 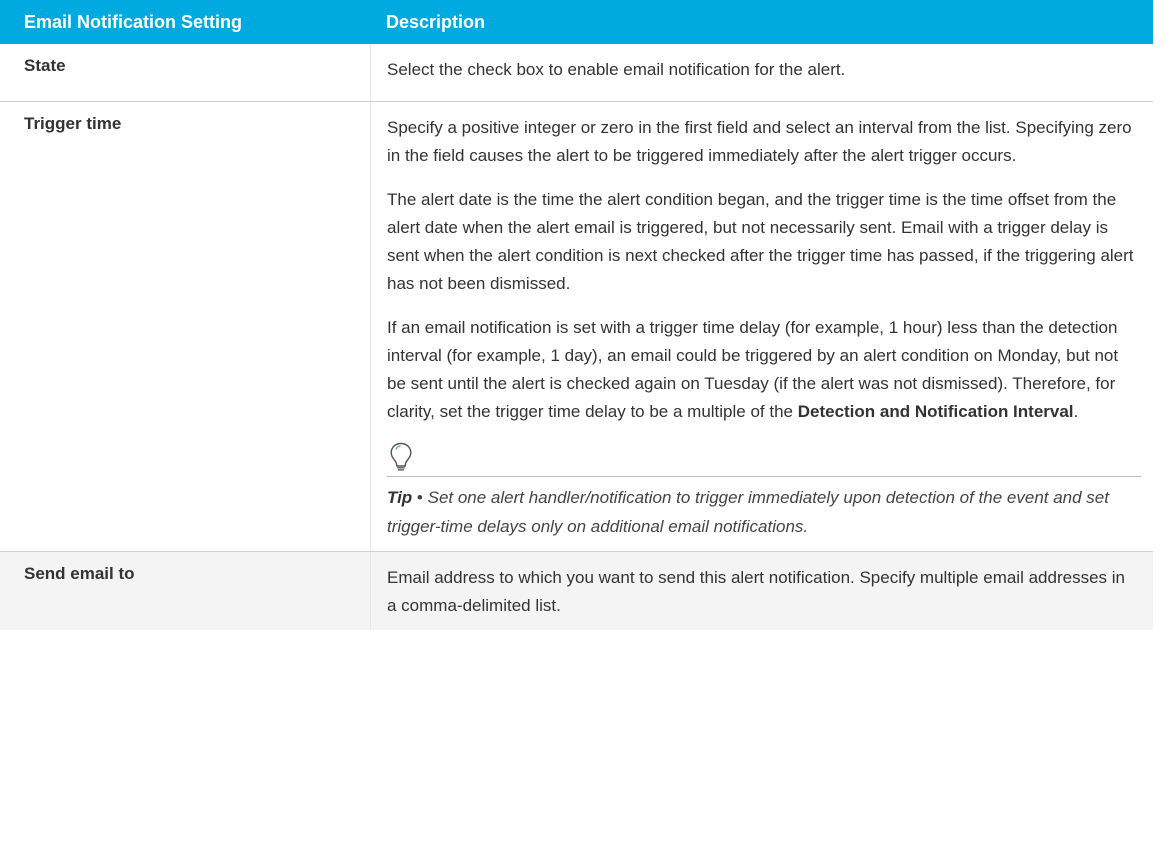 What do you see at coordinates (935, 411) in the screenshot?
I see `detection-interval-term: Detection and Notification Interval` at bounding box center [935, 411].